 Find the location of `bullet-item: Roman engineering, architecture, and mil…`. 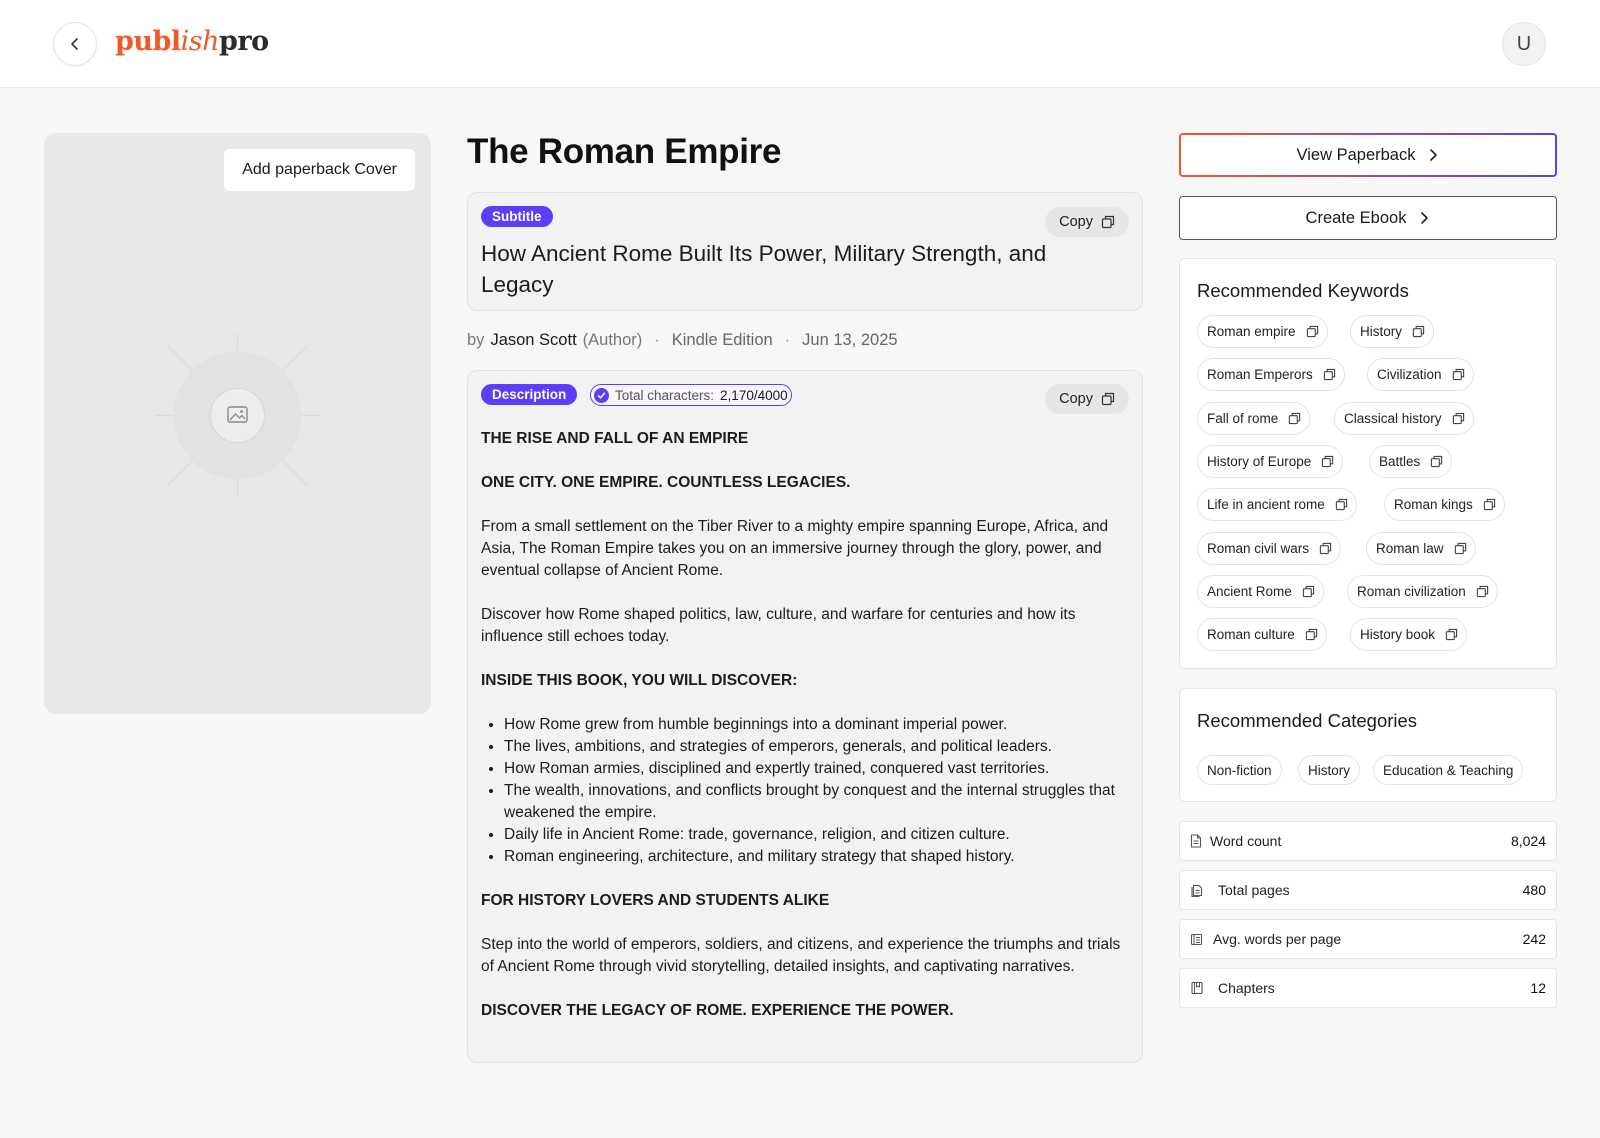

bullet-item: Roman engineering, architecture, and mil… is located at coordinates (817, 857).